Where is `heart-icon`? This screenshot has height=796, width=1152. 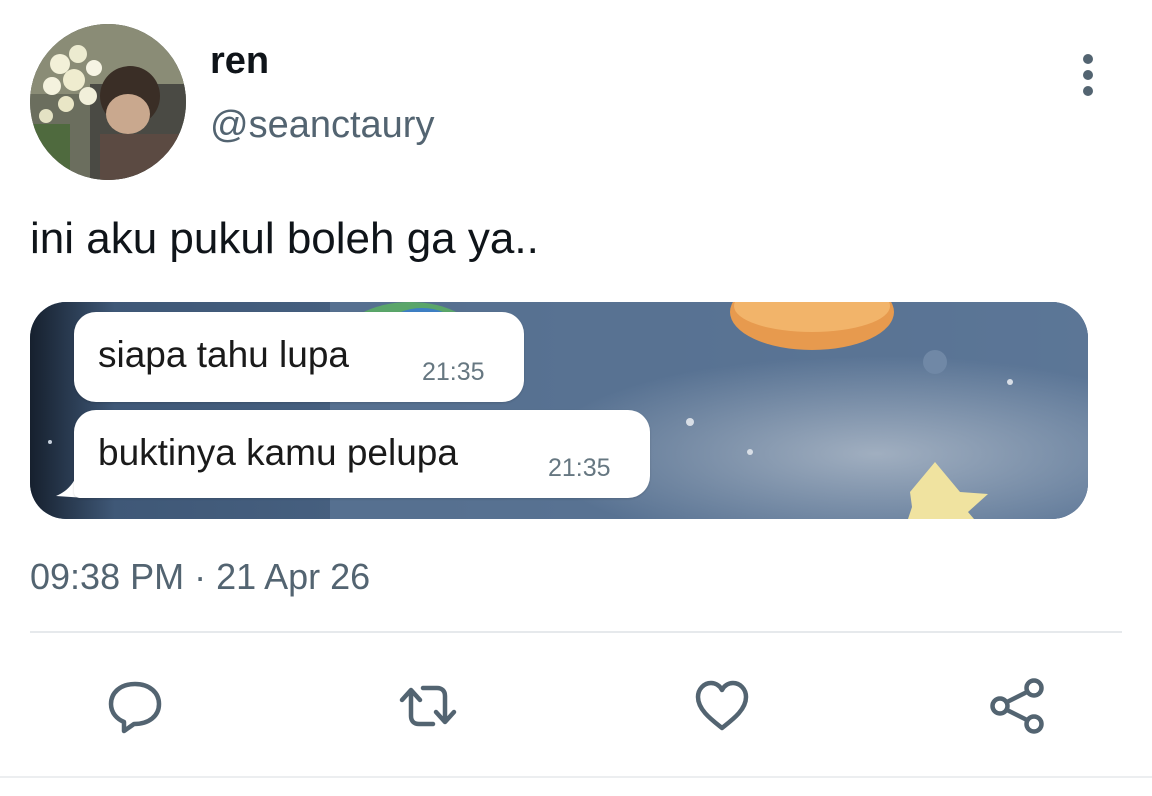
heart-icon is located at coordinates (722, 705).